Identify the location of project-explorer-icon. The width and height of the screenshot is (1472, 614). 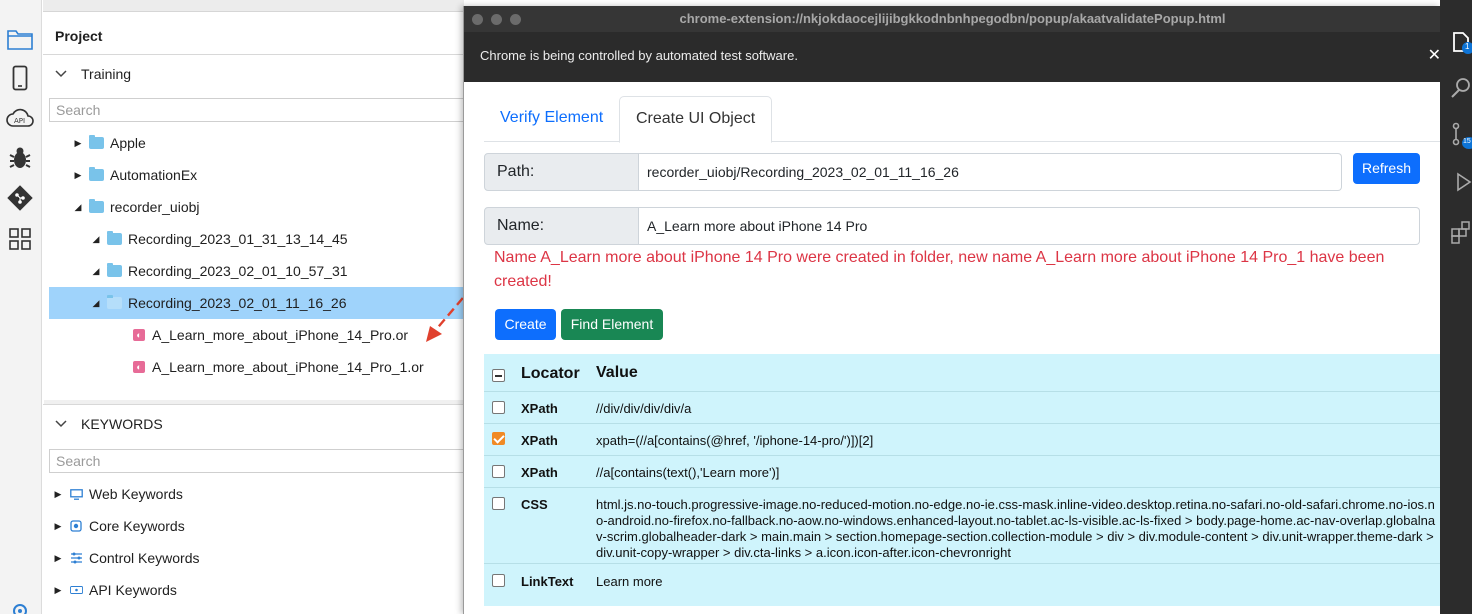
(20, 39).